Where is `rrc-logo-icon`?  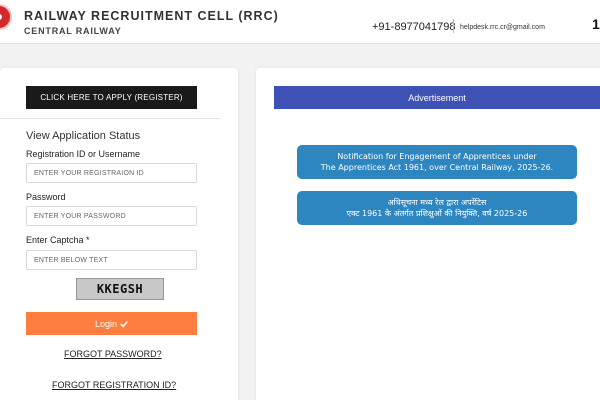
rrc-logo-icon is located at coordinates (6, 17).